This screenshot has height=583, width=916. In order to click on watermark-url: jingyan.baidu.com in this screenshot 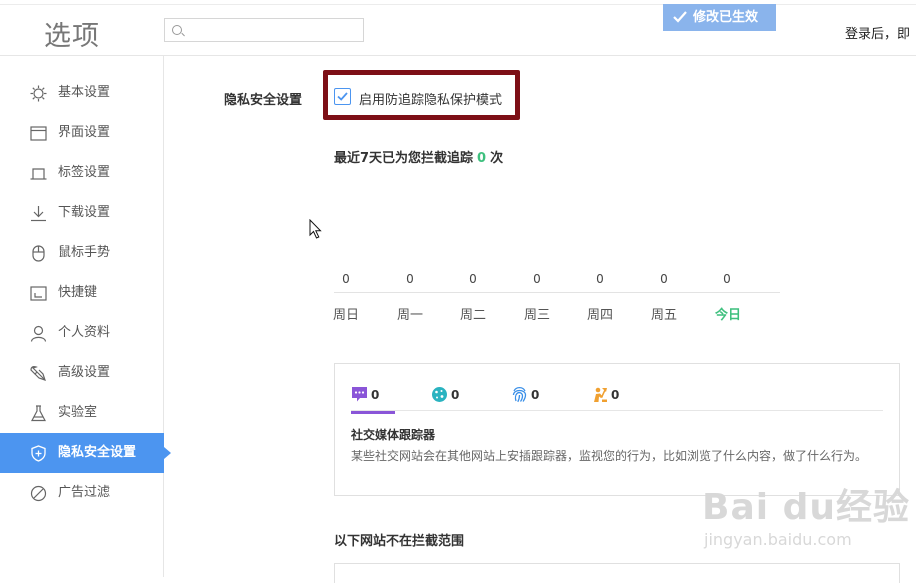, I will do `click(778, 539)`.